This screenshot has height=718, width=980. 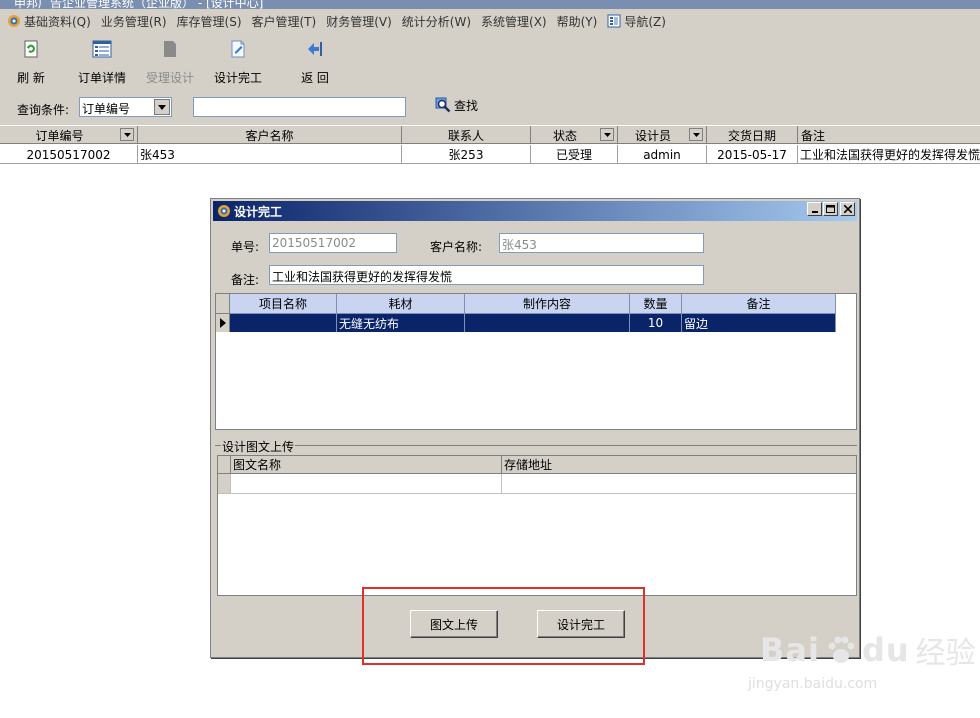 What do you see at coordinates (752, 135) in the screenshot?
I see `column-header-delivery-date: 交货日期` at bounding box center [752, 135].